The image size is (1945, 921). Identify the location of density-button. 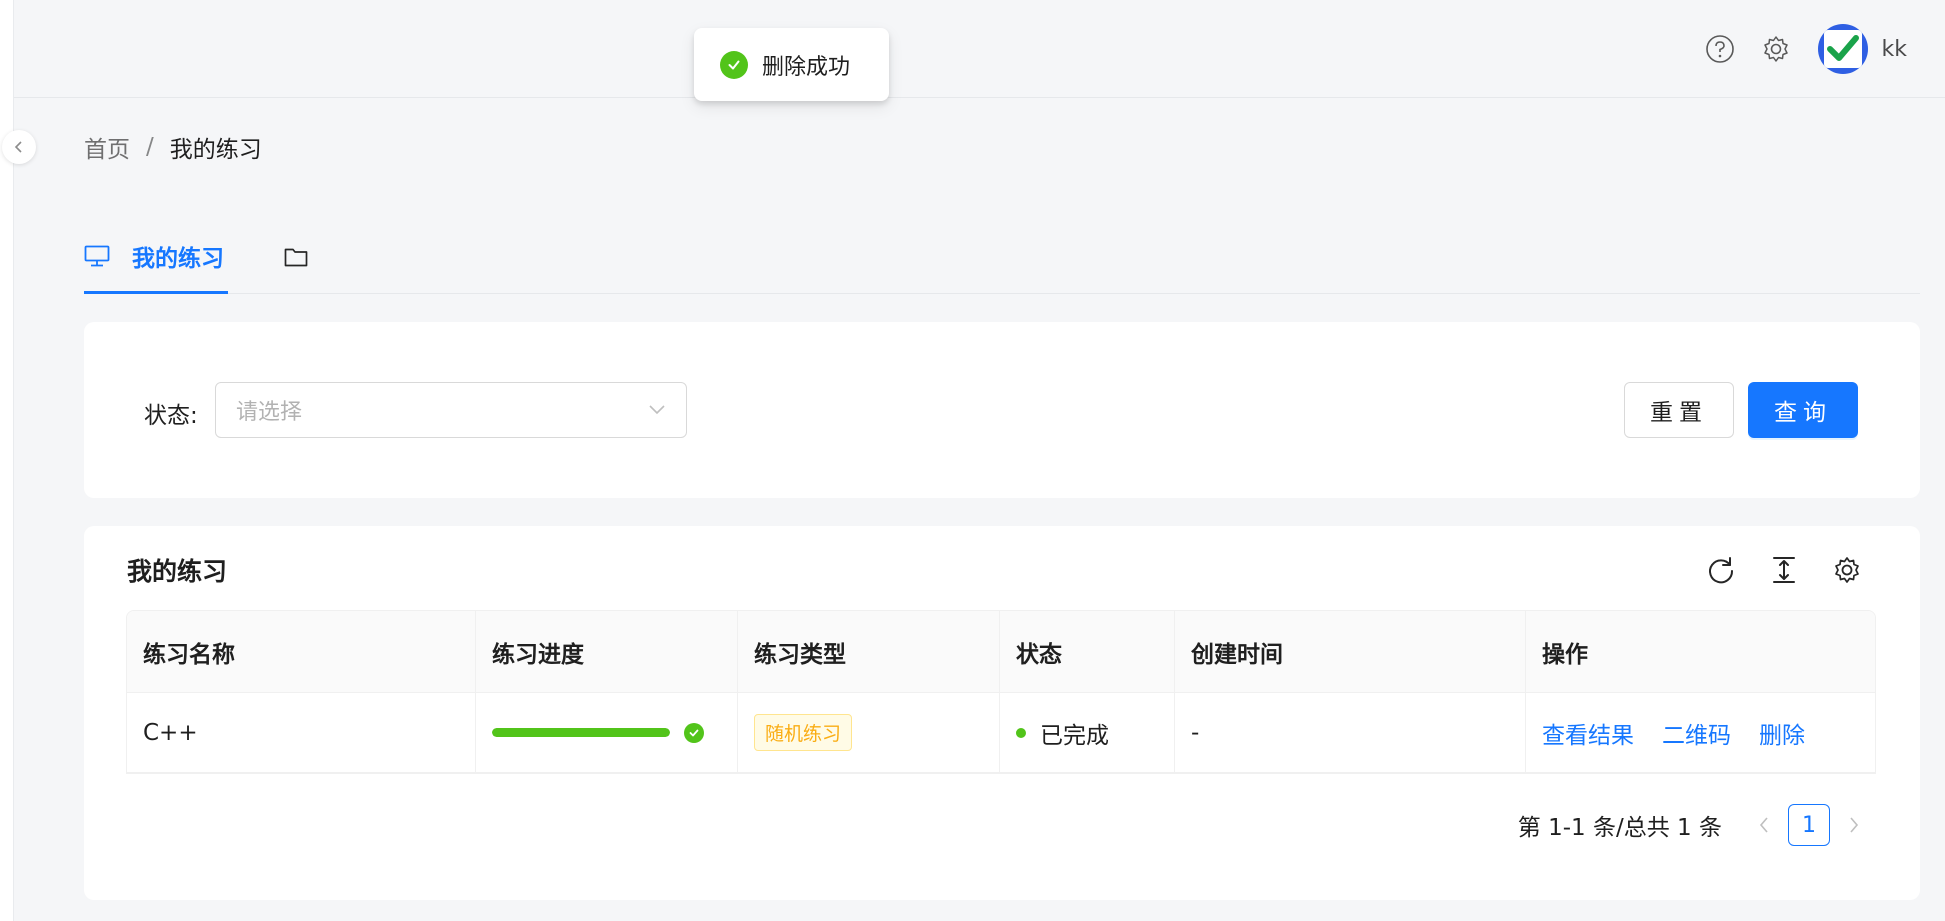
(1783, 570).